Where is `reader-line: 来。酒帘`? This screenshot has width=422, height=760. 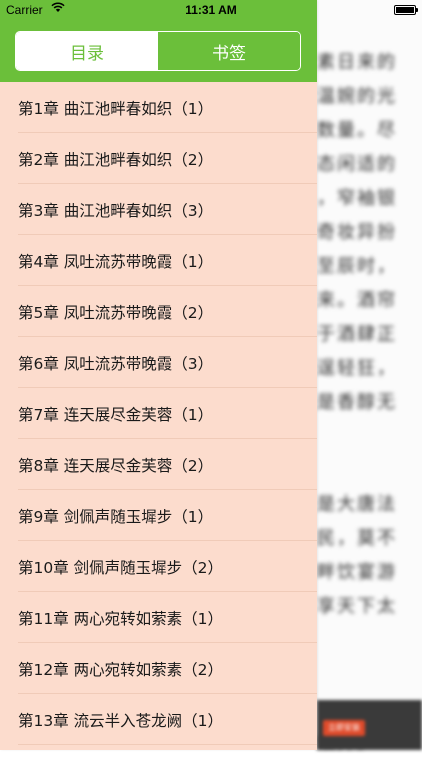
reader-line: 来。酒帘 is located at coordinates (357, 300).